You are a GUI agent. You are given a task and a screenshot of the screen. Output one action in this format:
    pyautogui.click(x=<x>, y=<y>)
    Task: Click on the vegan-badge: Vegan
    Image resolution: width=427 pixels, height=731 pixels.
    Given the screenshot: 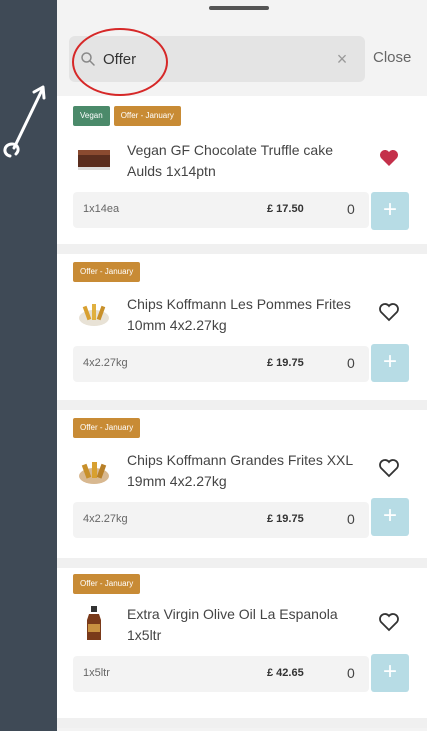 What is the action you would take?
    pyautogui.click(x=91, y=116)
    